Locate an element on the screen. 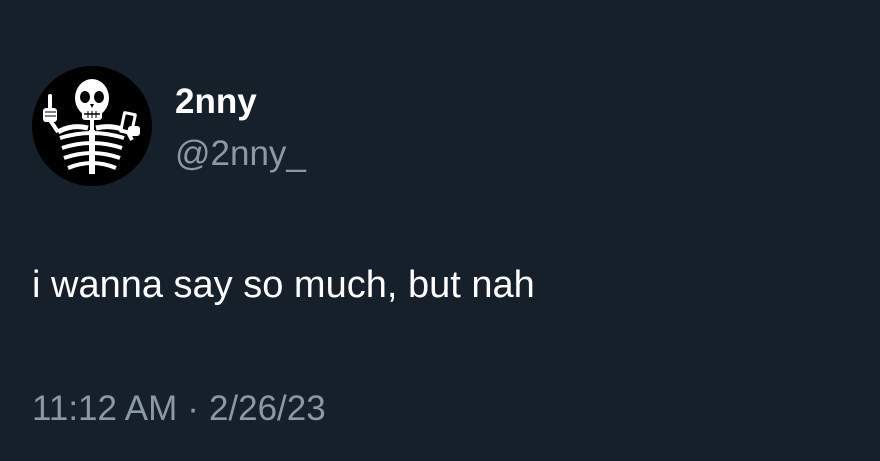 The image size is (880, 461). tweet-time: 11:12 AM is located at coordinates (104, 408).